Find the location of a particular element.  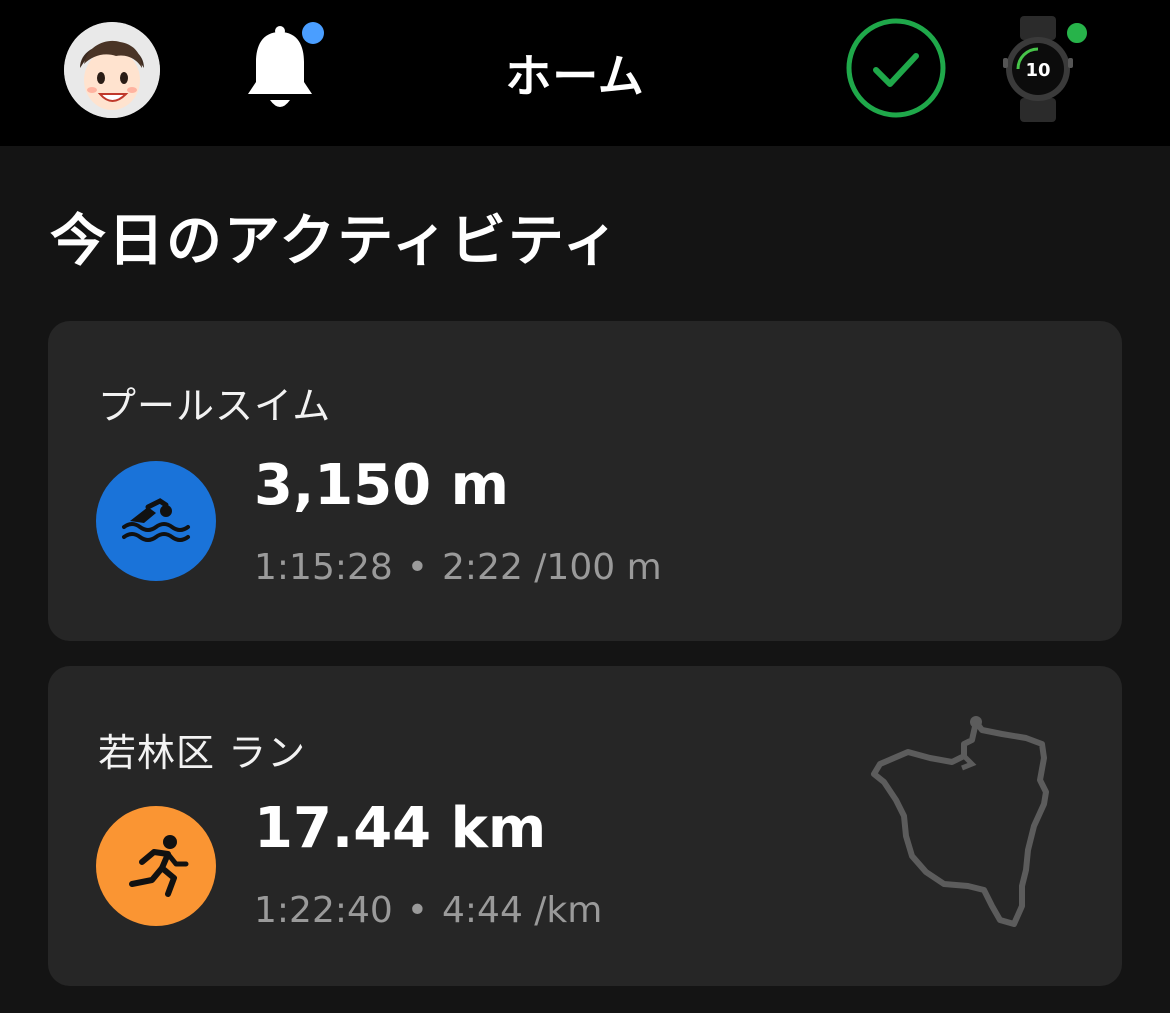

activity-stats: 1:15:28 • 2:22 /100 m is located at coordinates (458, 567).